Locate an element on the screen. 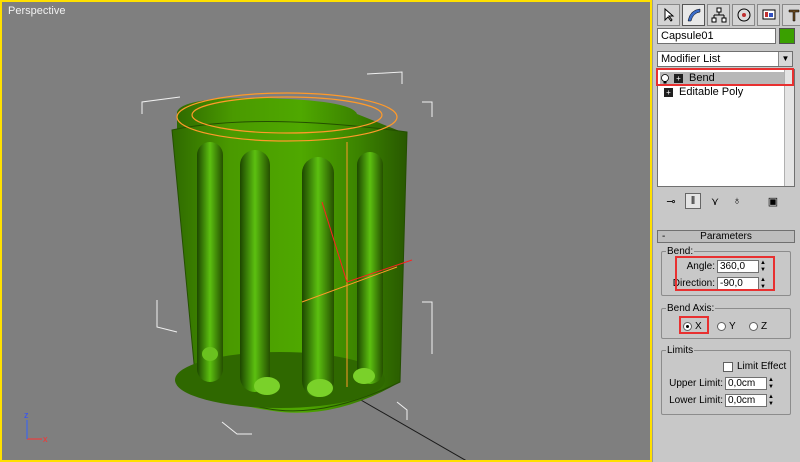  utilities-icon is located at coordinates (793, 15).